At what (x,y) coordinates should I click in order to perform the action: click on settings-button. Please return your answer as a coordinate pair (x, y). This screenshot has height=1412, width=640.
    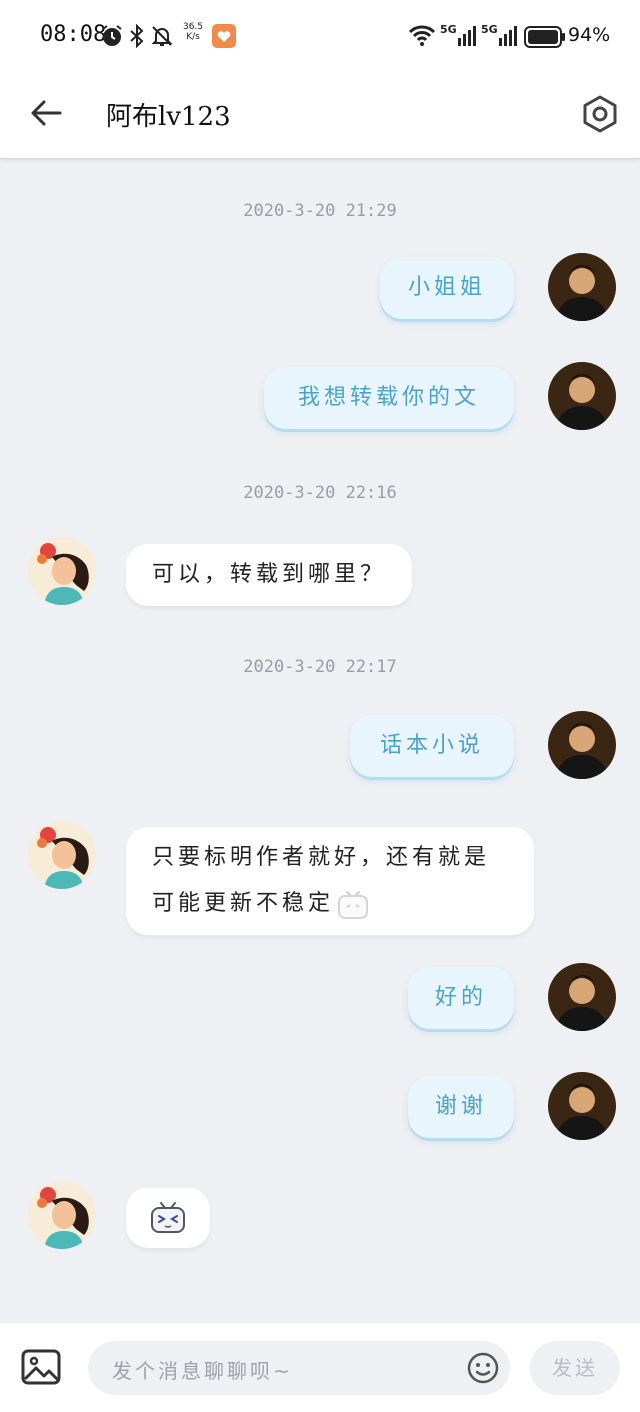
    Looking at the image, I should click on (600, 114).